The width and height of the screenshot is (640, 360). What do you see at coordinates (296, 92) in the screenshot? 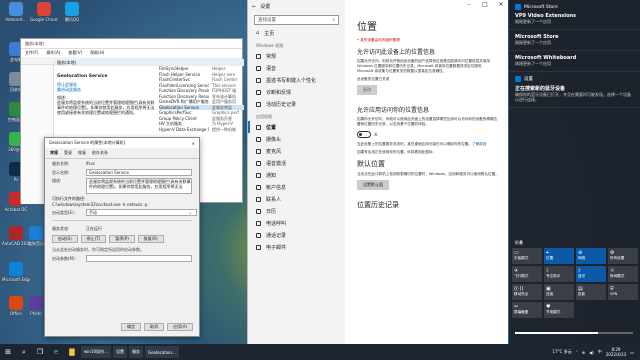
I see `sidebar-item: 诊断和反馈` at bounding box center [296, 92].